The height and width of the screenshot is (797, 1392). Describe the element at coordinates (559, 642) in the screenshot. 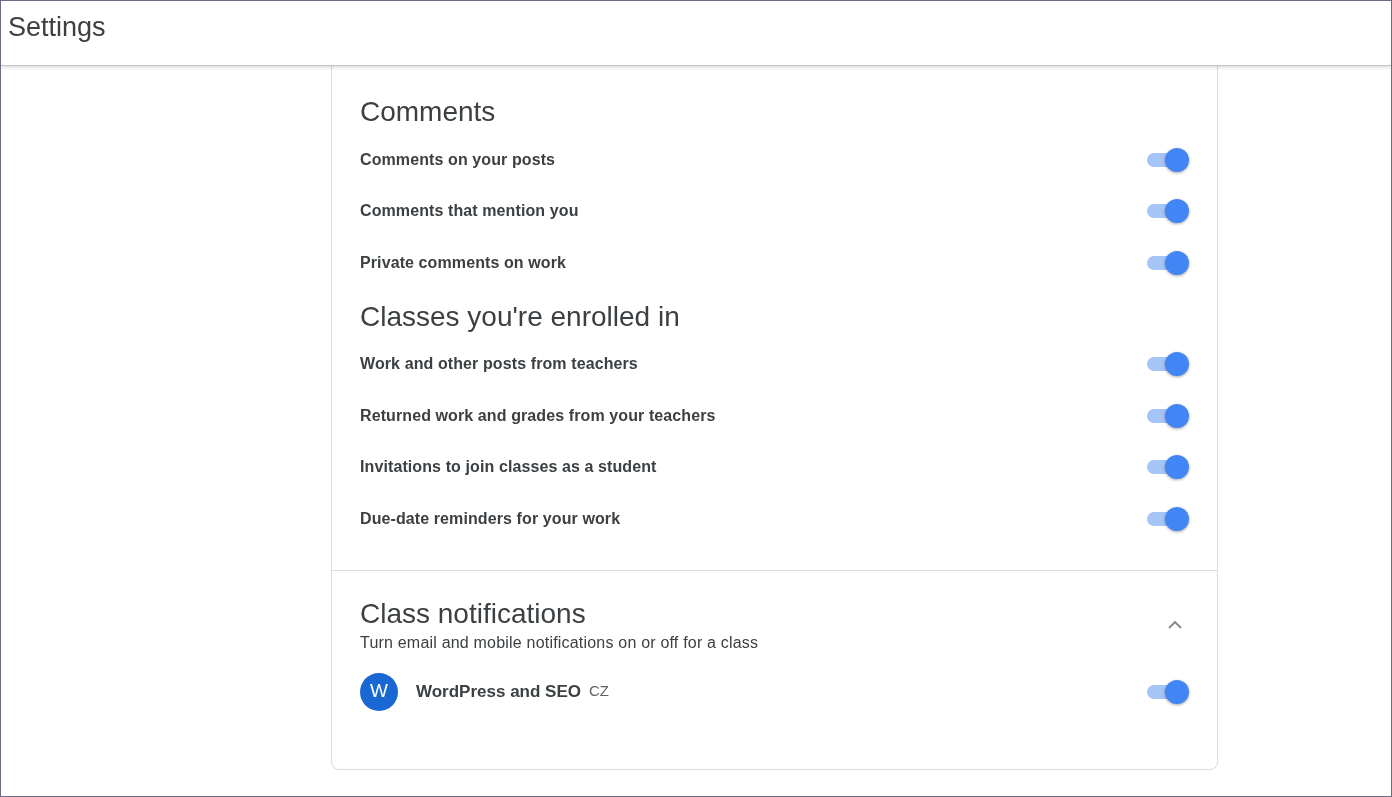

I see `section-description: Turn email and mobile notifications on or off for a class` at that location.